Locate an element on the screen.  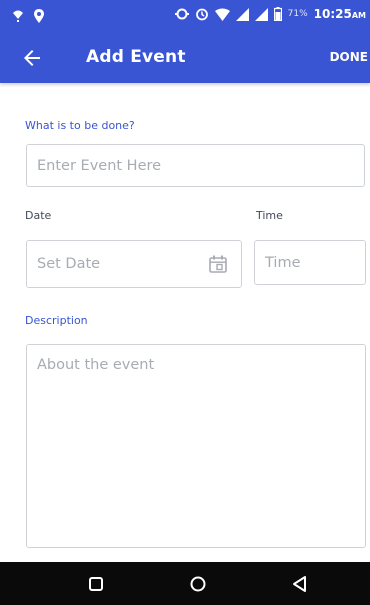
recent-apps-icon is located at coordinates (96, 588).